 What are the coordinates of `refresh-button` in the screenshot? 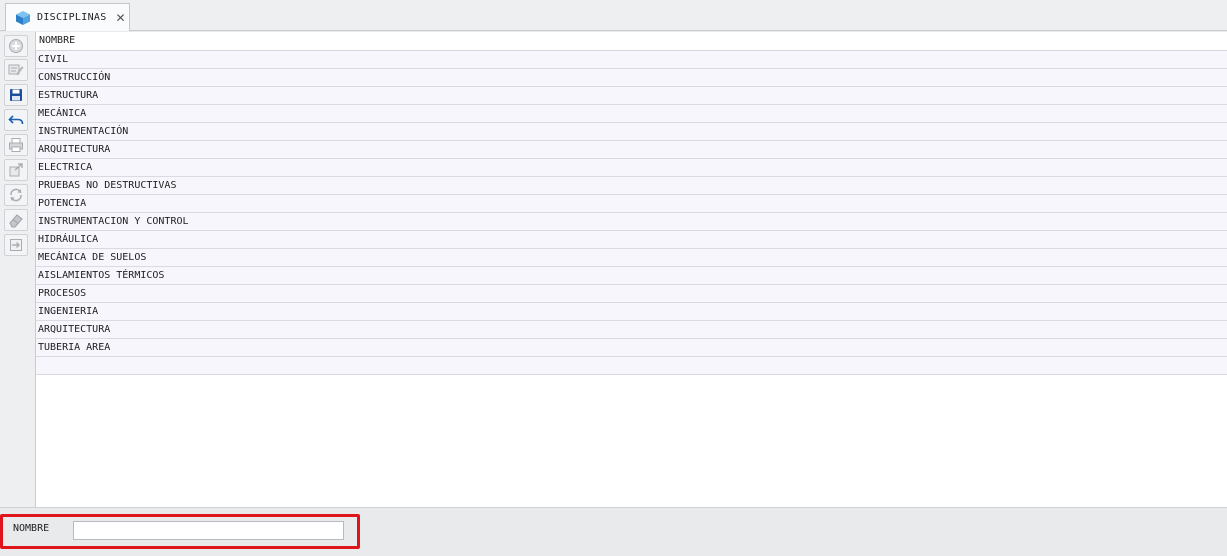 It's located at (16, 195).